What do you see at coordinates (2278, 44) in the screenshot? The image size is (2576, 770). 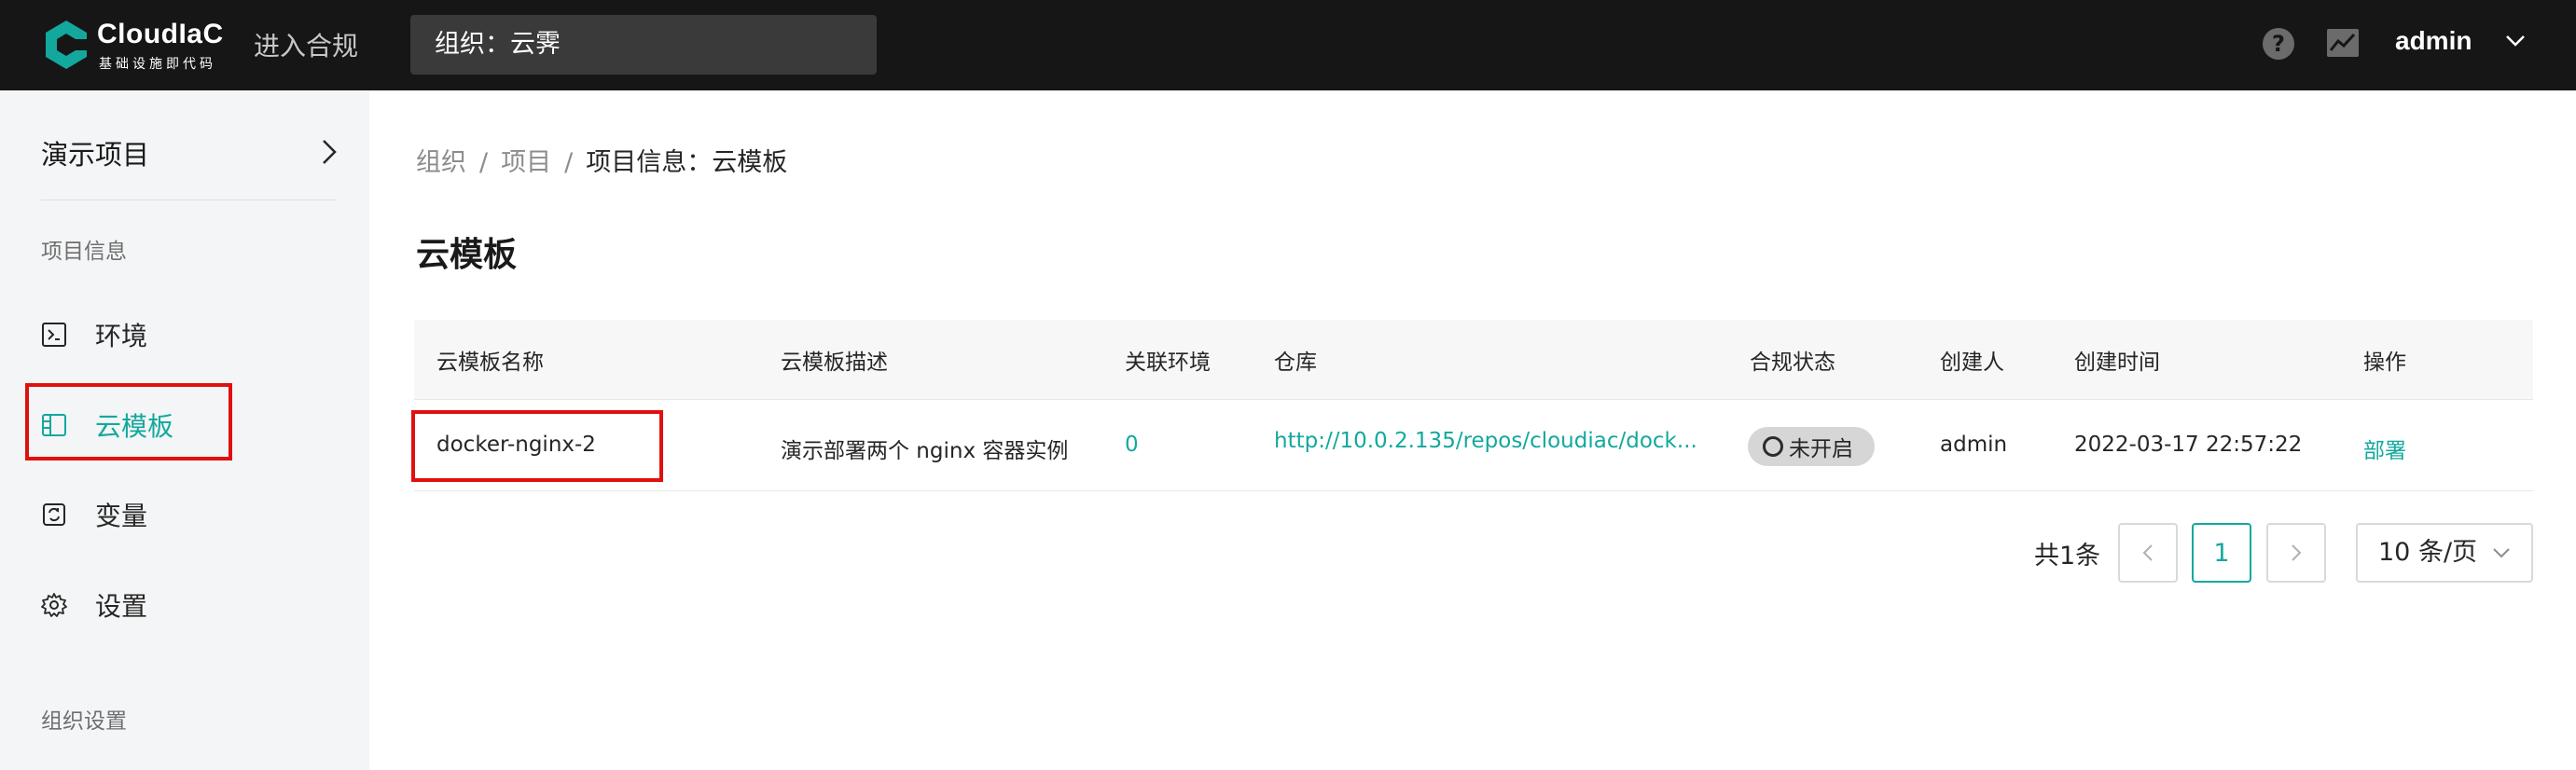 I see `help-icon: ?` at bounding box center [2278, 44].